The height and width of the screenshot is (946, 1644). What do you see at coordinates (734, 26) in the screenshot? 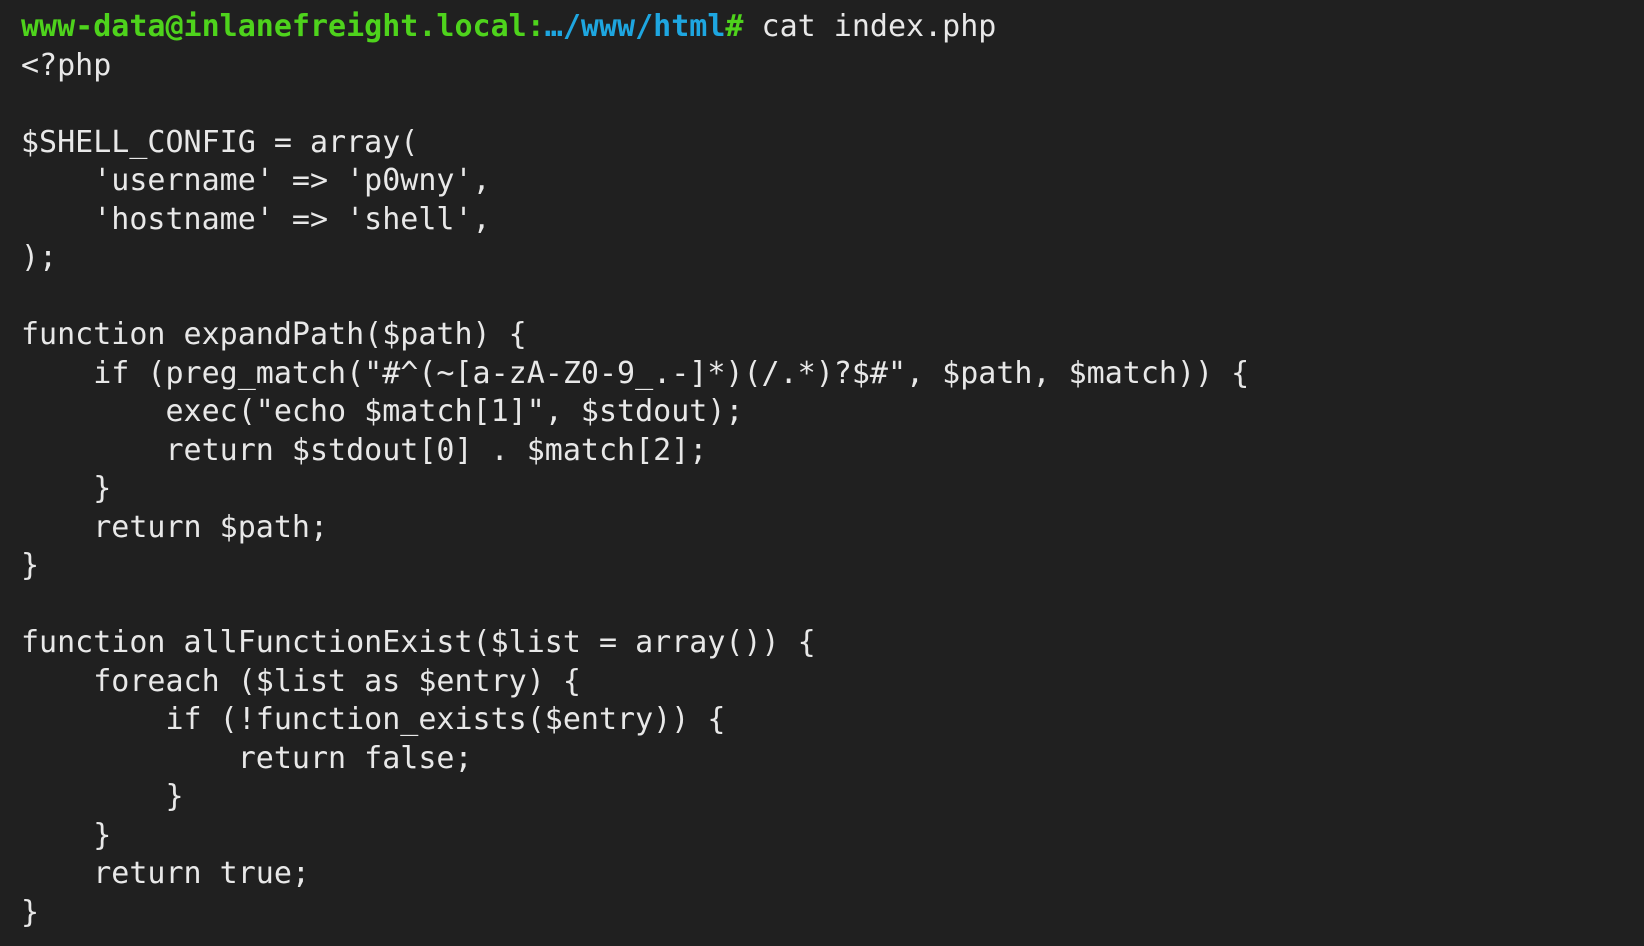
I see `prompt-symbol: #` at bounding box center [734, 26].